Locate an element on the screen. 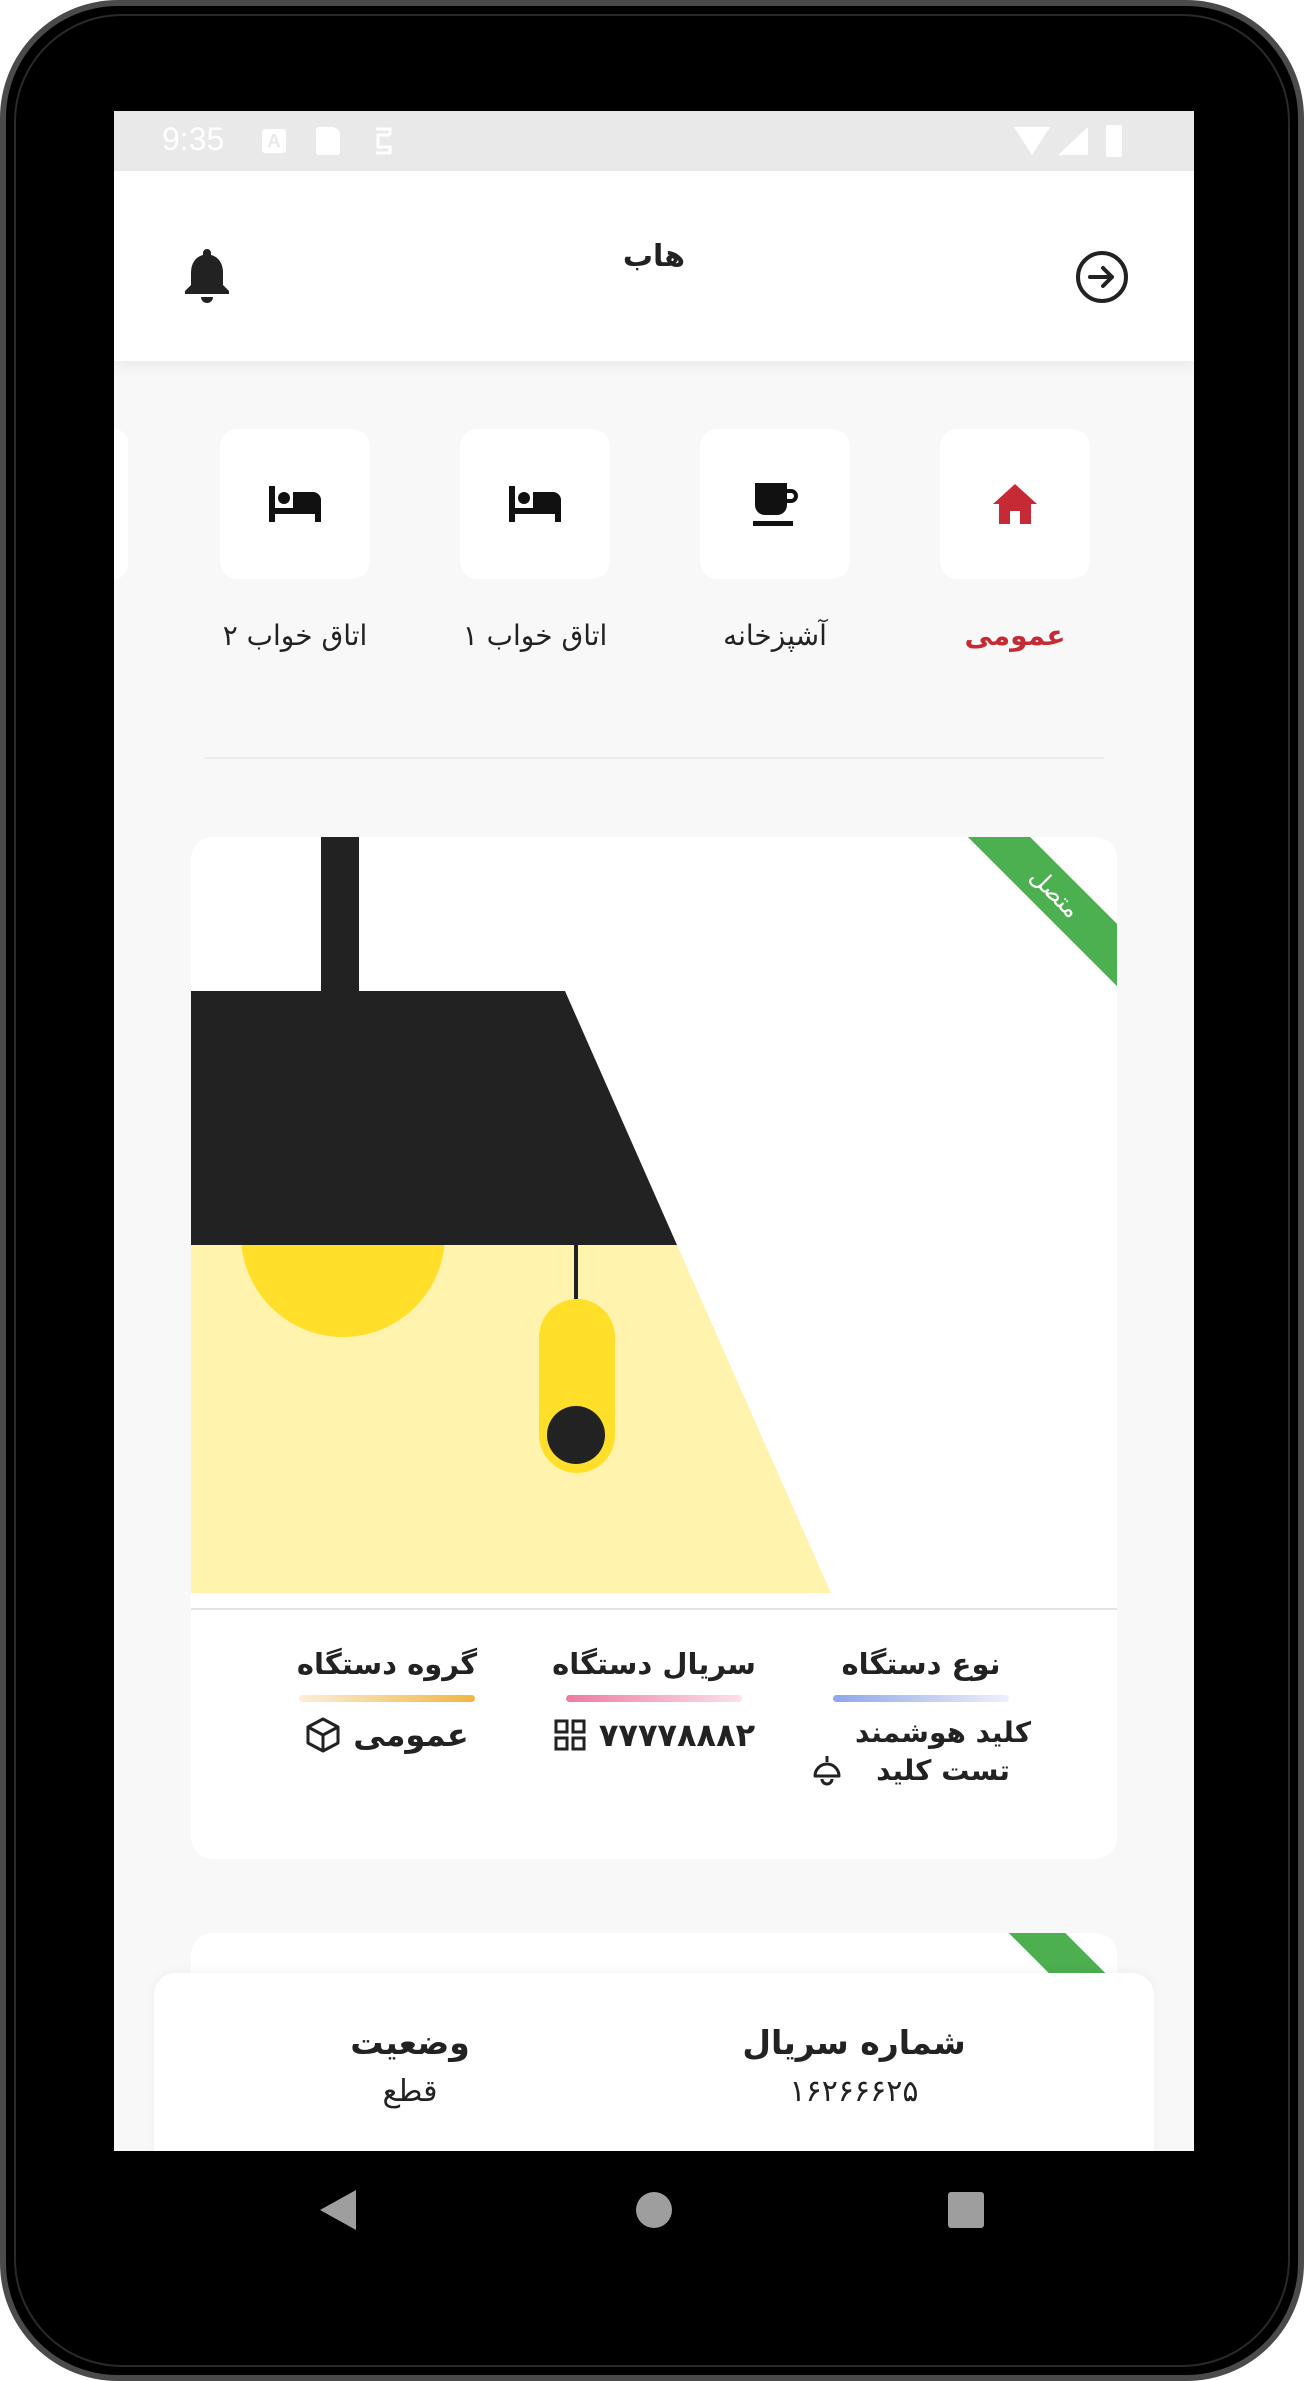 The height and width of the screenshot is (2381, 1304). serial-number-info: شماره سریال ۱۶۲۶۶۶۲۵ is located at coordinates (854, 2066).